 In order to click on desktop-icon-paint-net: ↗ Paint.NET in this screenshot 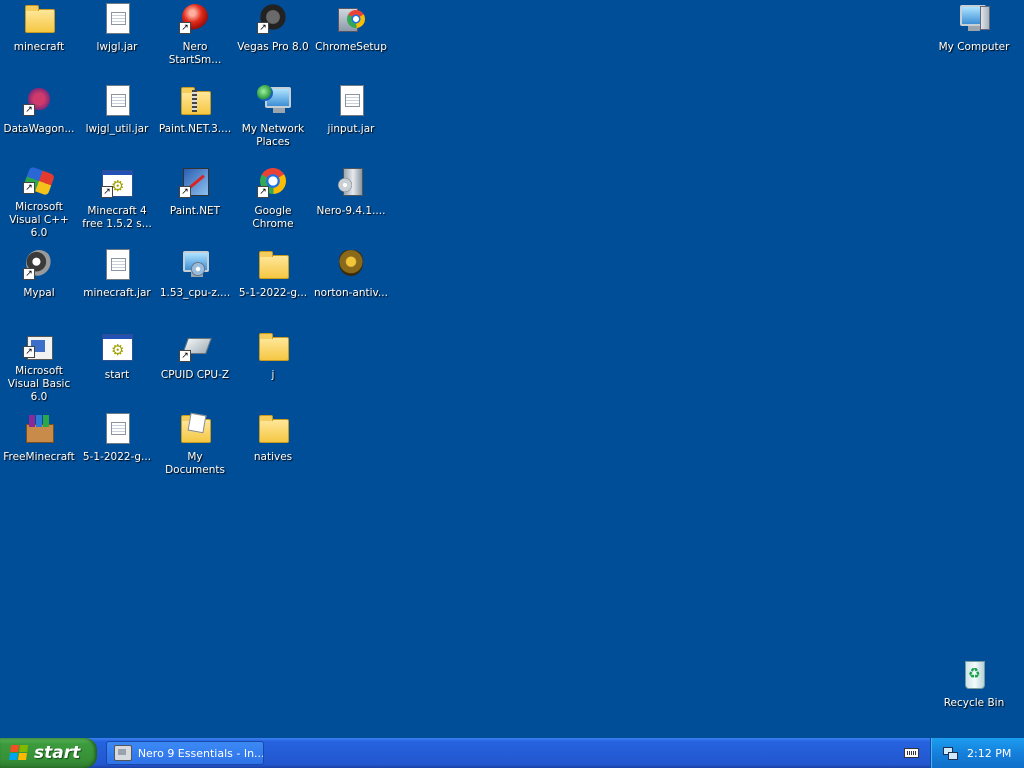, I will do `click(195, 202)`.